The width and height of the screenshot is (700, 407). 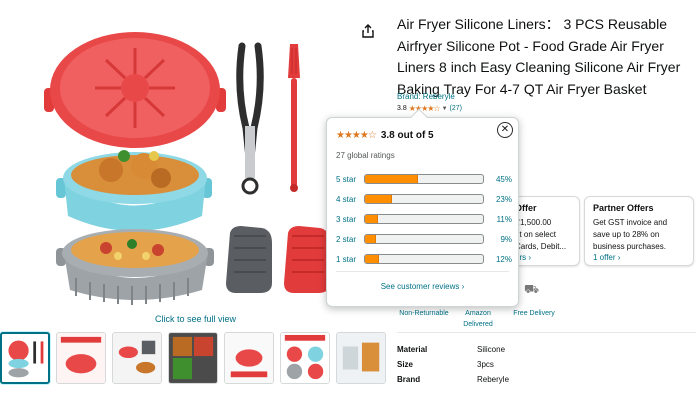 What do you see at coordinates (485, 364) in the screenshot?
I see `spec-value: 3pcs` at bounding box center [485, 364].